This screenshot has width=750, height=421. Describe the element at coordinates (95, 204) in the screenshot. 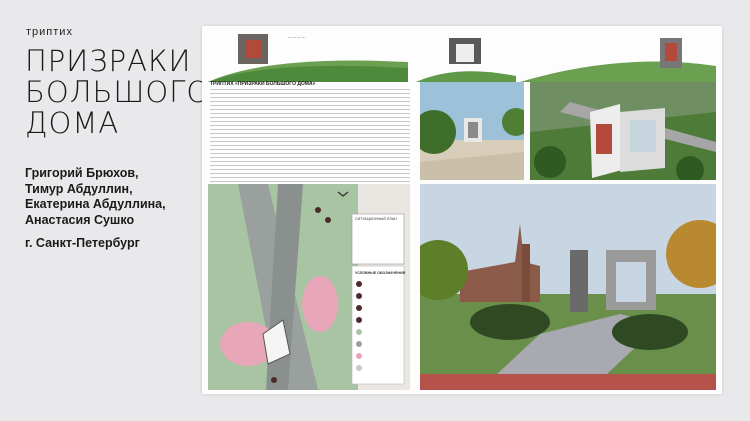

I see `author-3: Екатерина Абдуллина,` at that location.